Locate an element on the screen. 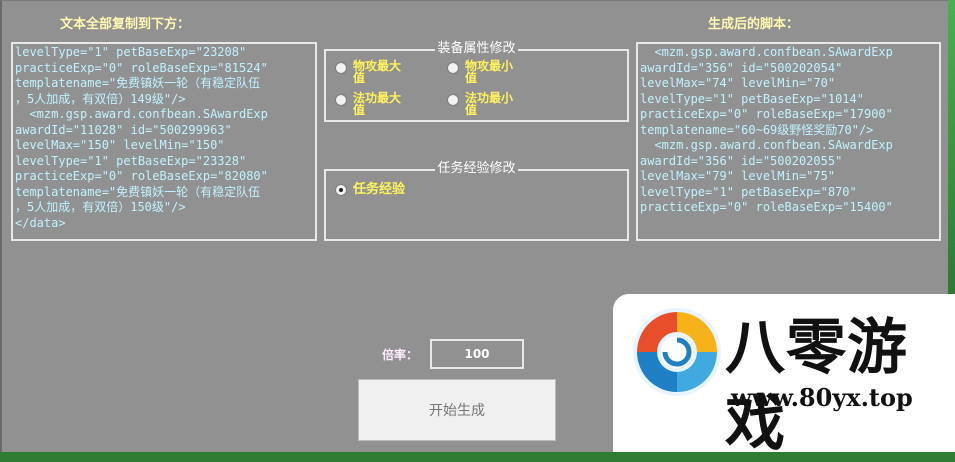 The height and width of the screenshot is (462, 955). task-group-title: 任务经验修改 is located at coordinates (476, 168).